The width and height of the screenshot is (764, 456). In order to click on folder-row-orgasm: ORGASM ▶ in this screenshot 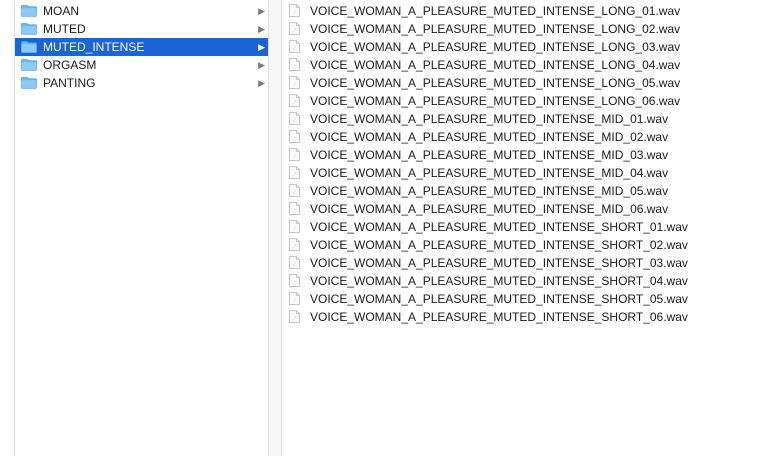, I will do `click(141, 65)`.